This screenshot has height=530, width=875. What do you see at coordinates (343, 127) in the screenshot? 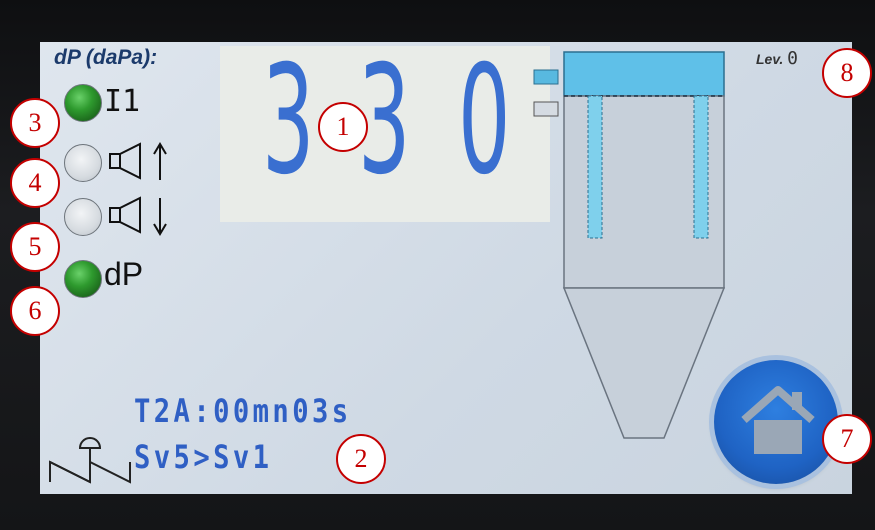
I see `callout-1: 1` at bounding box center [343, 127].